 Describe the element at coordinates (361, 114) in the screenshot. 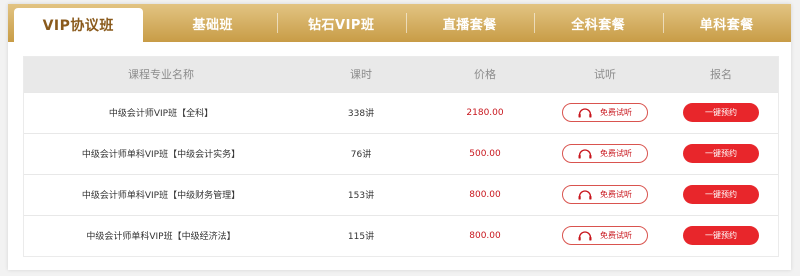

I see `course-hours: 338讲` at that location.